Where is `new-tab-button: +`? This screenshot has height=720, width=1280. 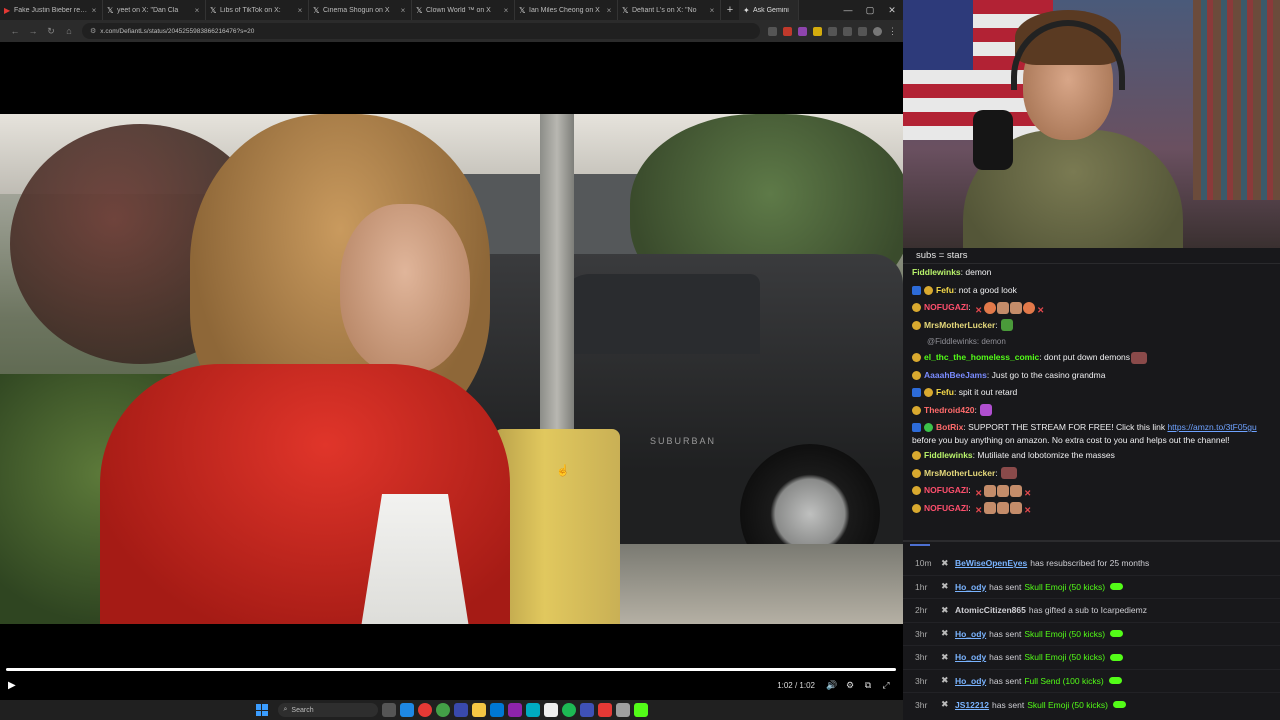 new-tab-button: + is located at coordinates (730, 10).